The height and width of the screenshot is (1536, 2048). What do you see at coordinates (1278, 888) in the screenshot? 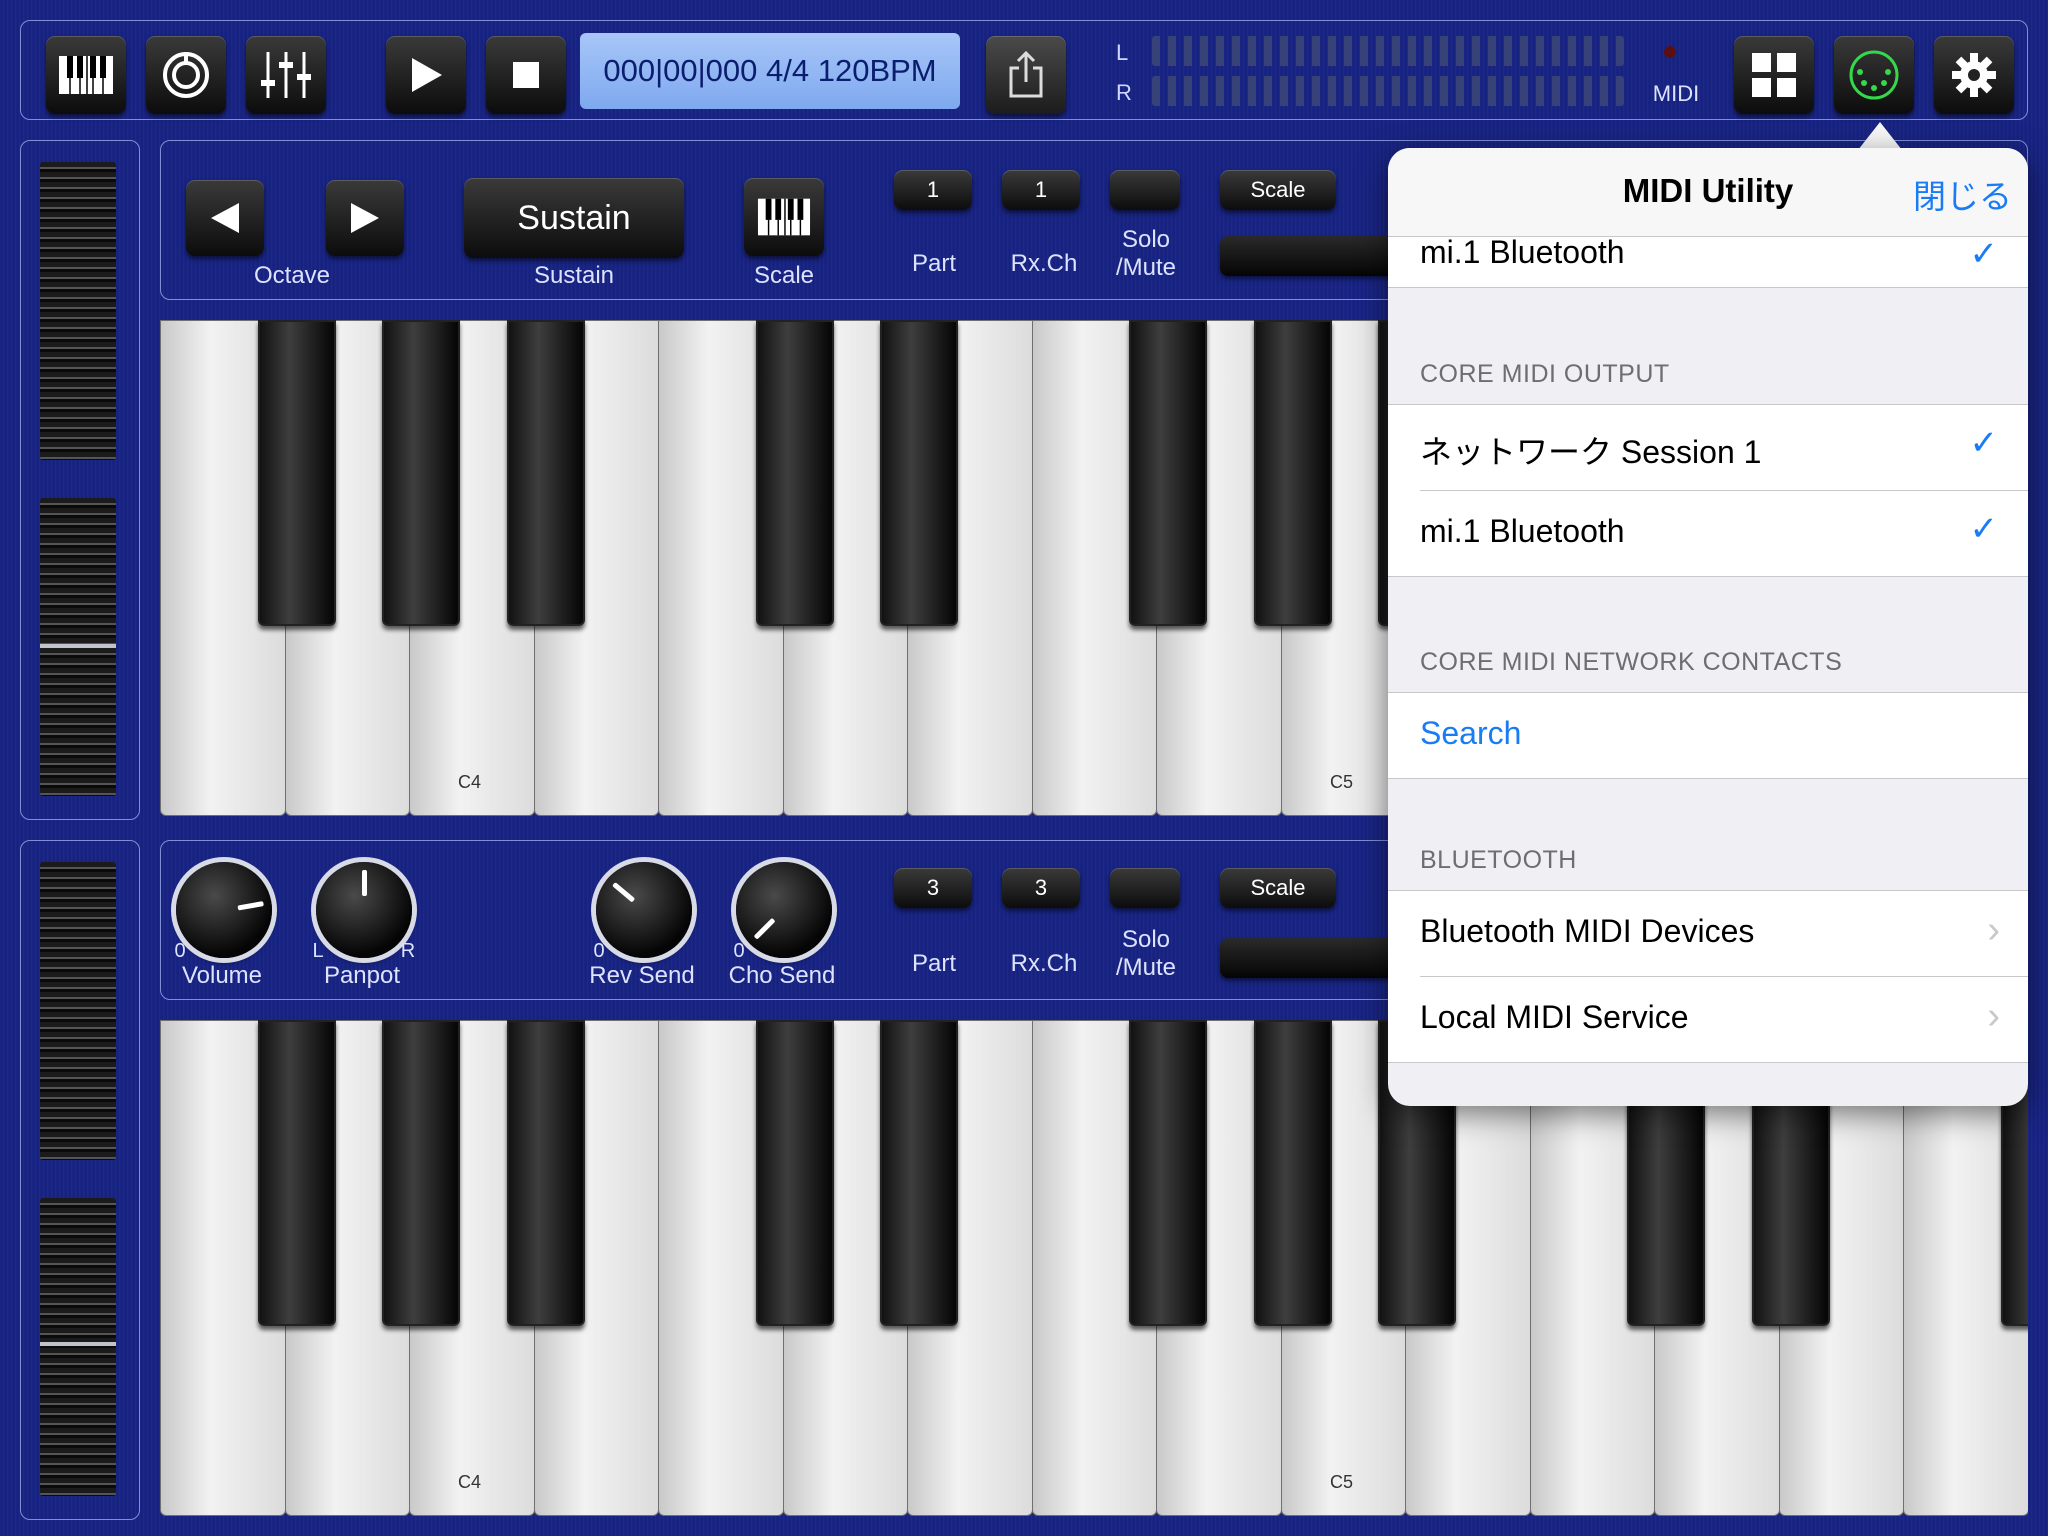
I see `part2-scale-button: Scale` at bounding box center [1278, 888].